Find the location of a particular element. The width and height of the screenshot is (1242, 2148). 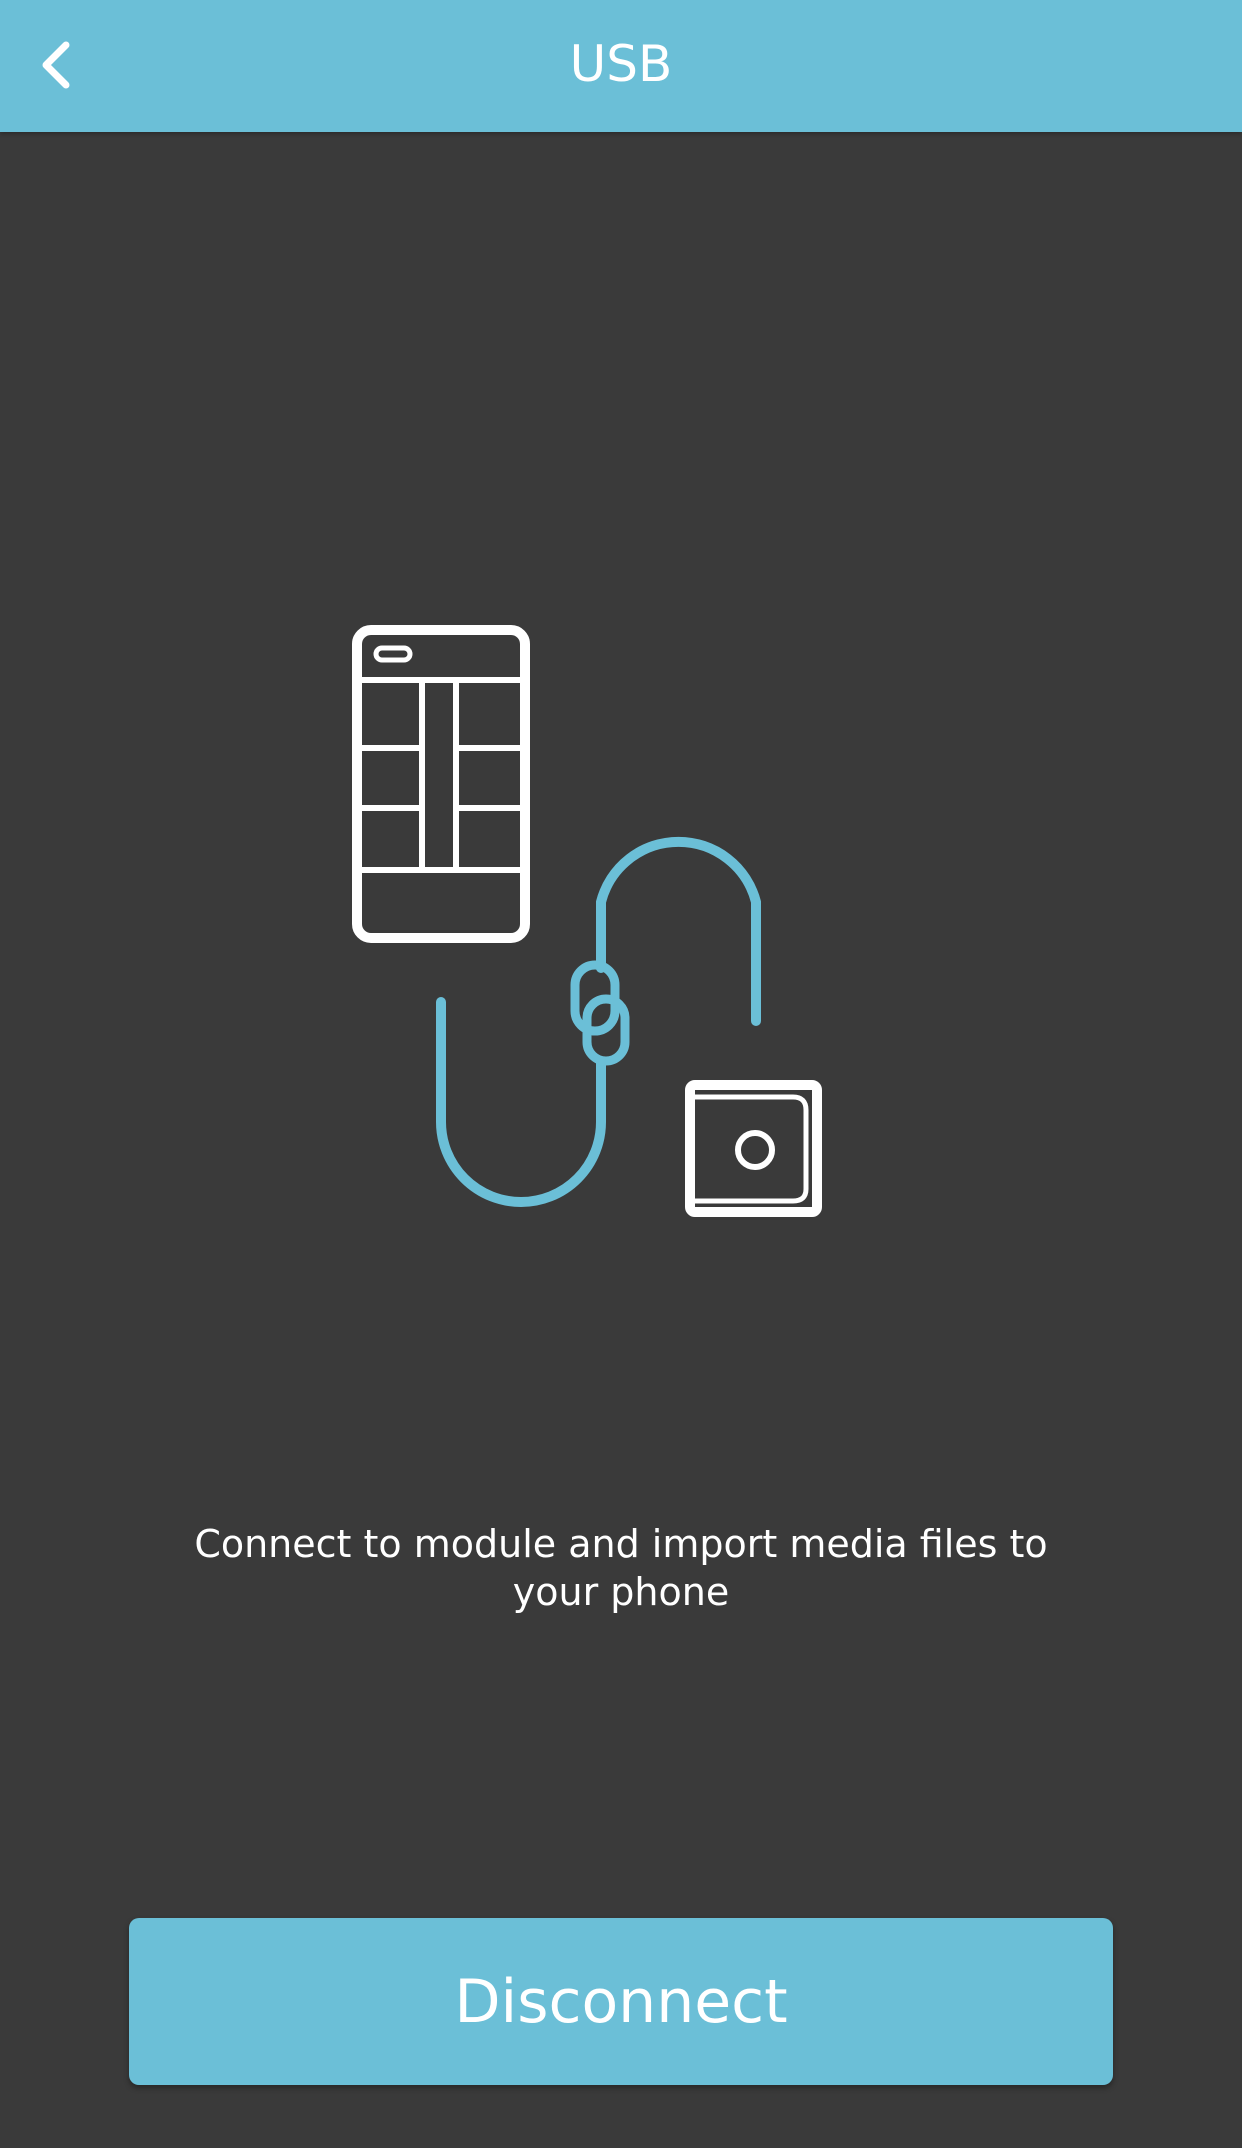

back-button is located at coordinates (56, 65).